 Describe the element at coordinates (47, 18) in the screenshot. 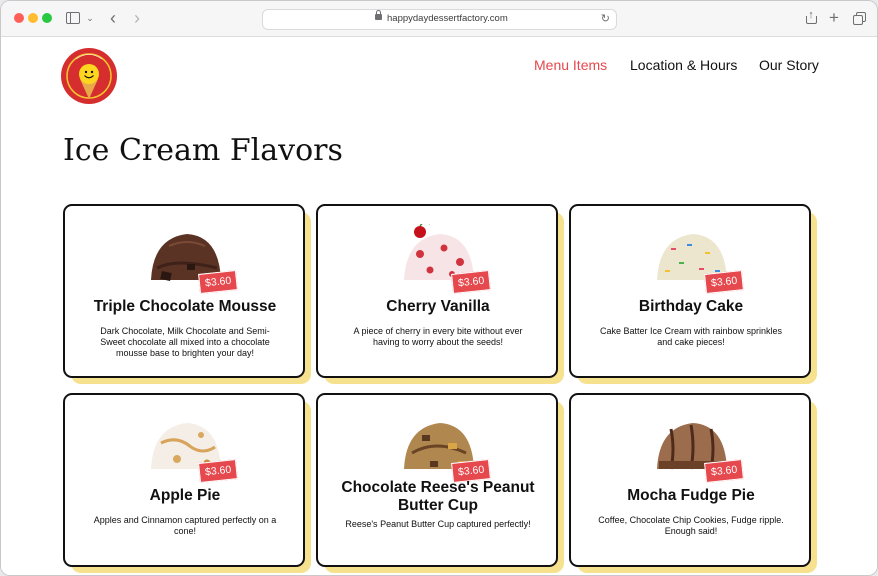

I see `zoom-window-button` at that location.